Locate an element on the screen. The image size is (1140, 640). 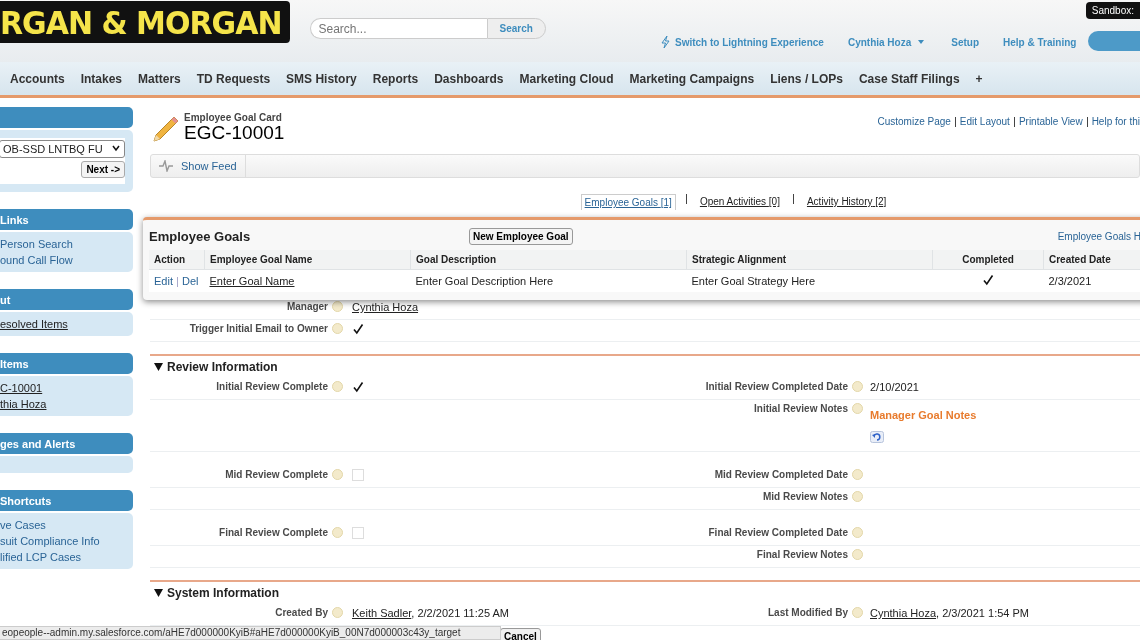
field-label: Created By is located at coordinates (301, 612).